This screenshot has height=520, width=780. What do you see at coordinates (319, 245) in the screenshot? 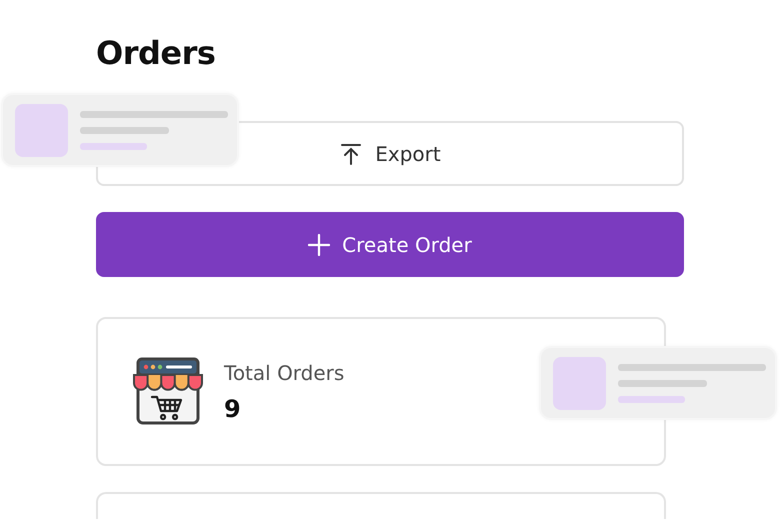
I see `plus-icon` at bounding box center [319, 245].